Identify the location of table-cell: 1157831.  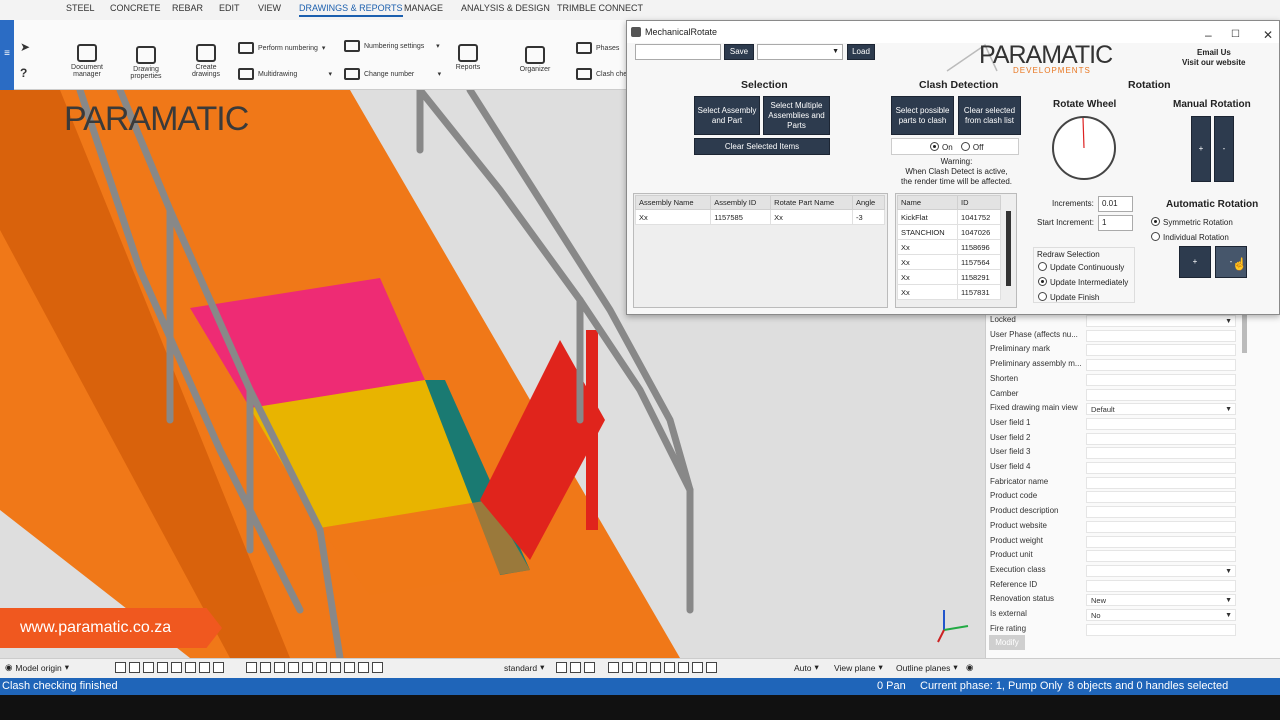
(979, 292).